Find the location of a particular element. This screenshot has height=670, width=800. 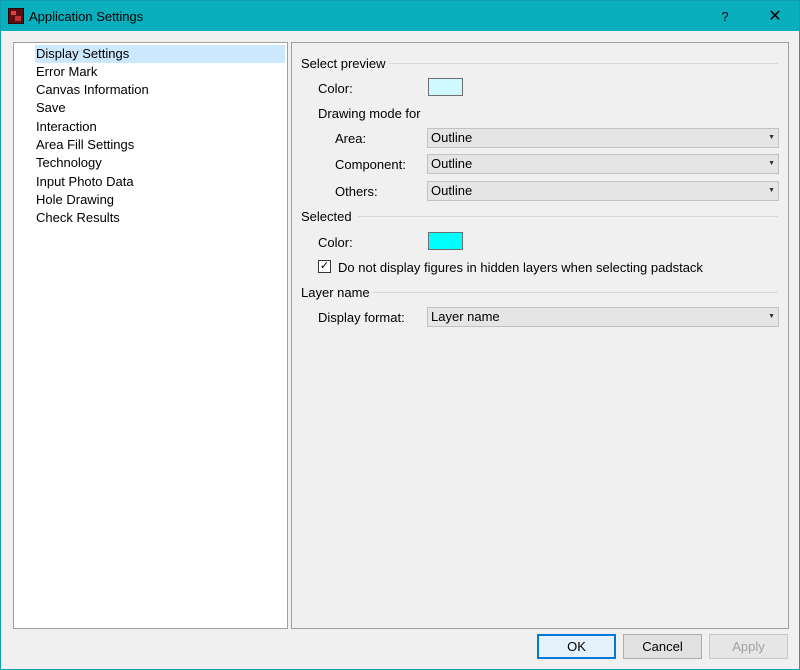

select-preview-color-swatch is located at coordinates (445, 87).